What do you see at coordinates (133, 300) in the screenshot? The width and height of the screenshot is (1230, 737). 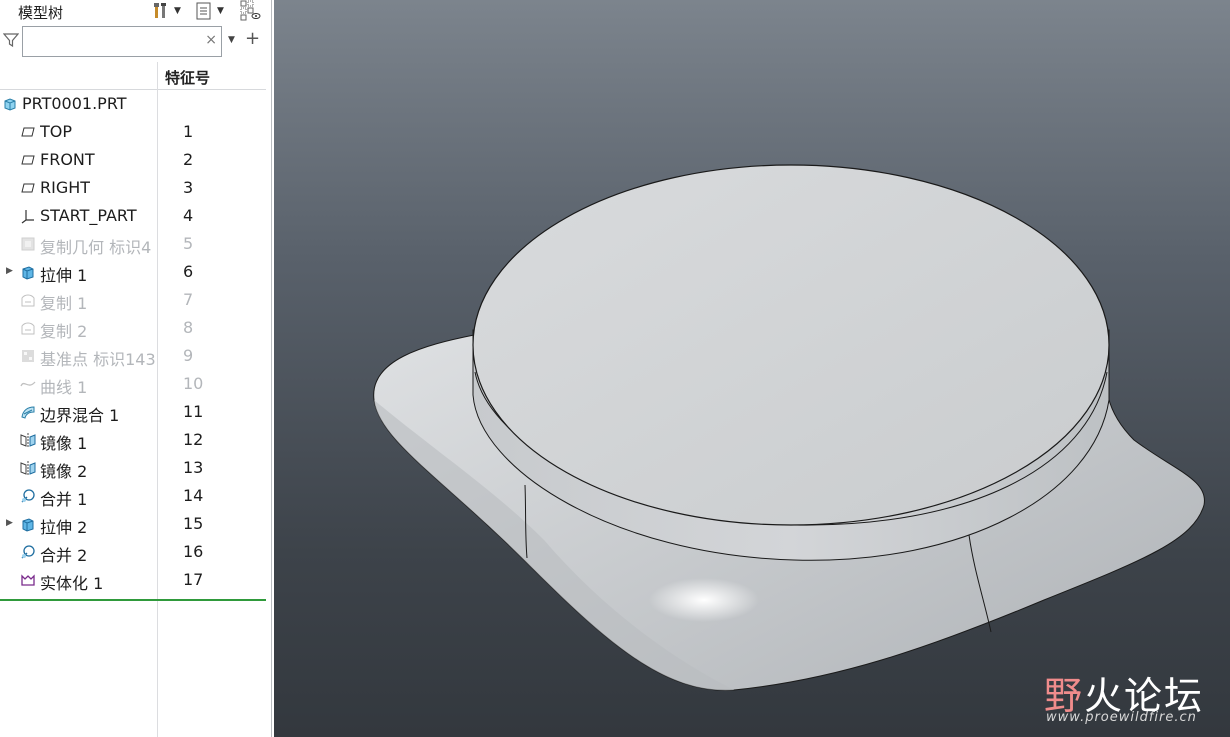 I see `tree-row: 复制 1 7` at bounding box center [133, 300].